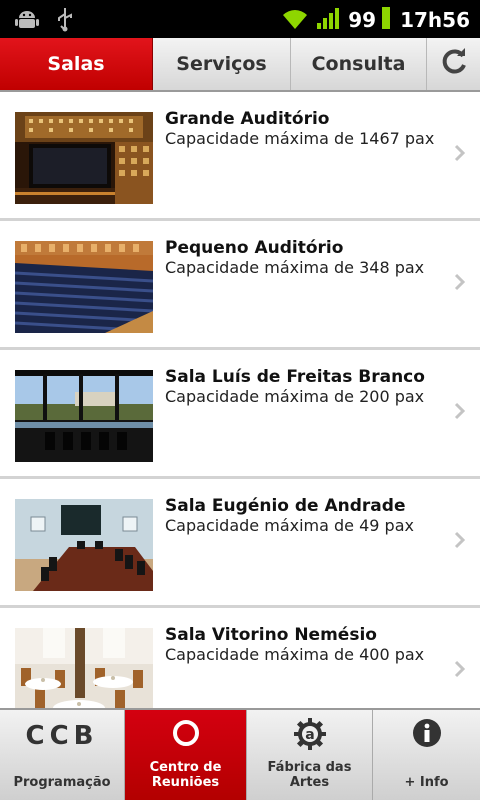  Describe the element at coordinates (62, 755) in the screenshot. I see `nav-programacao: CCB Programação` at that location.